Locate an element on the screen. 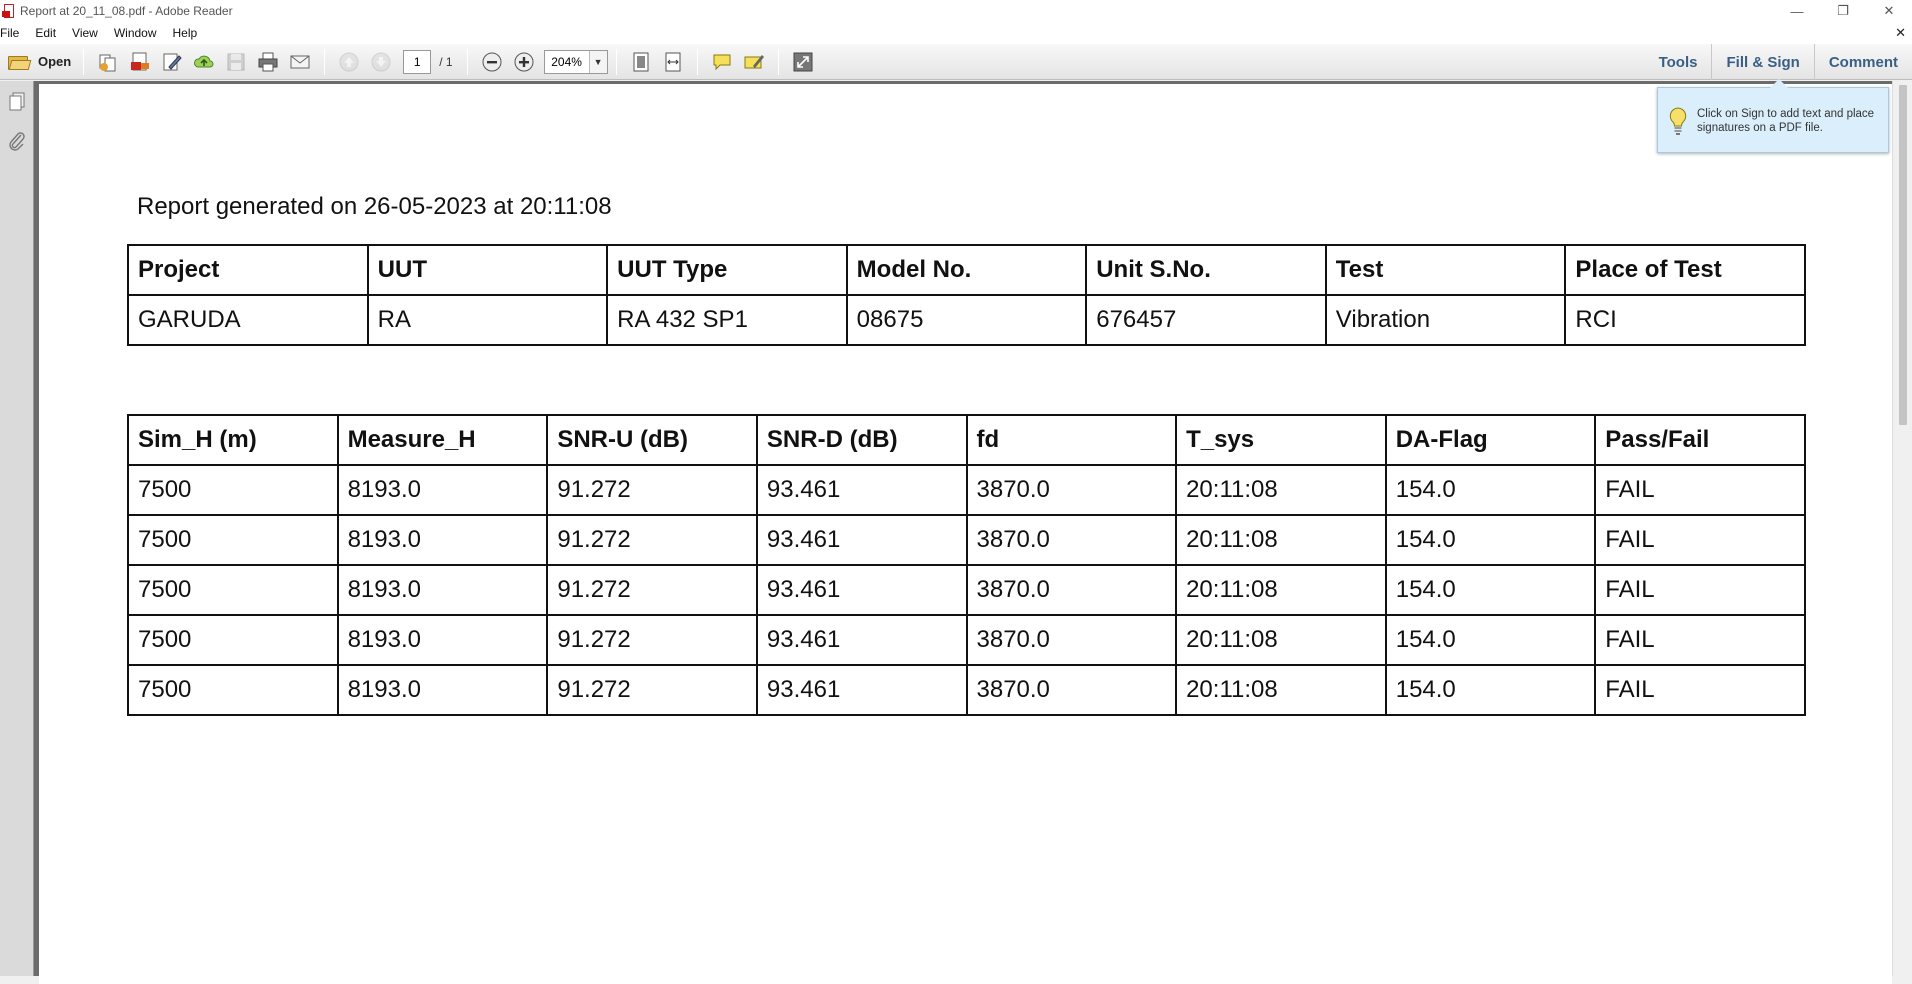 This screenshot has width=1912, height=984. attachments-icon is located at coordinates (17, 141).